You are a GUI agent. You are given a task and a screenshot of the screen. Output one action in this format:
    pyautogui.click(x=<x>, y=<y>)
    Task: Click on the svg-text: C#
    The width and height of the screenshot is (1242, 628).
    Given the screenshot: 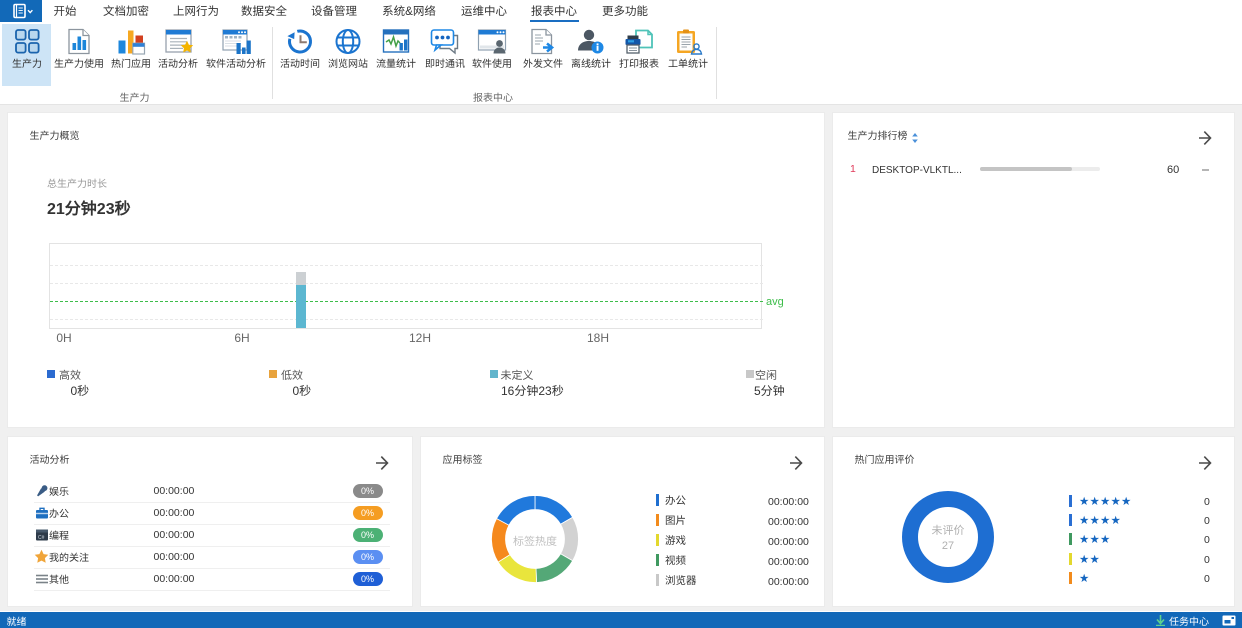 What is the action you would take?
    pyautogui.click(x=41, y=538)
    